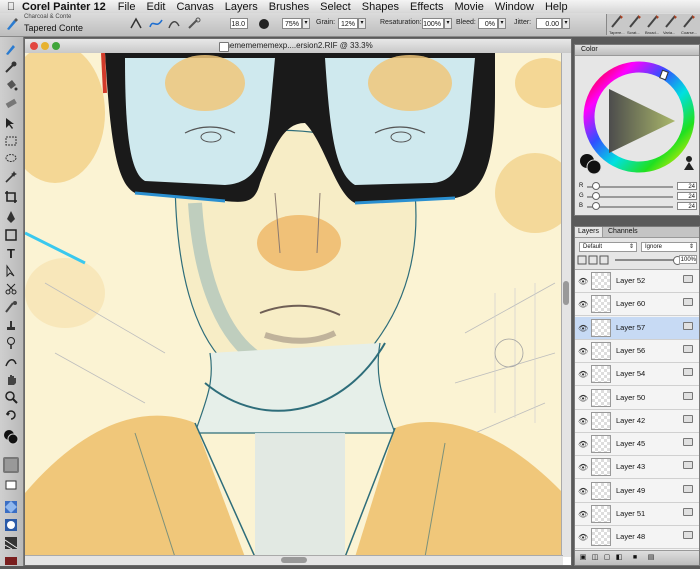  I want to click on layer-row: 👁 Layer 54, so click(637, 375).